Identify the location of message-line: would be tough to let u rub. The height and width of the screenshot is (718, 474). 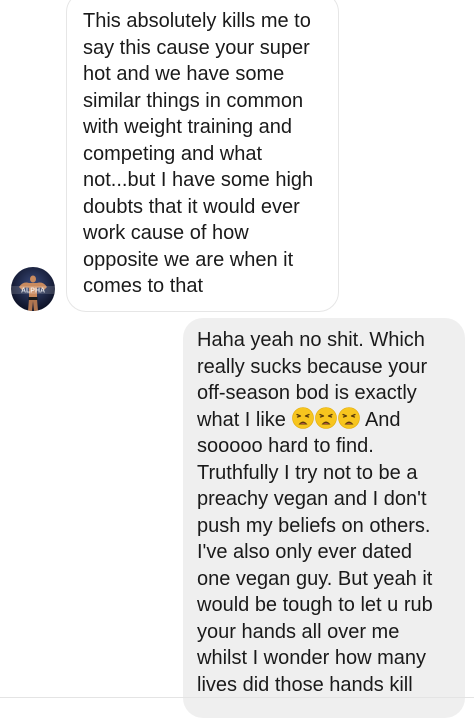
(315, 605).